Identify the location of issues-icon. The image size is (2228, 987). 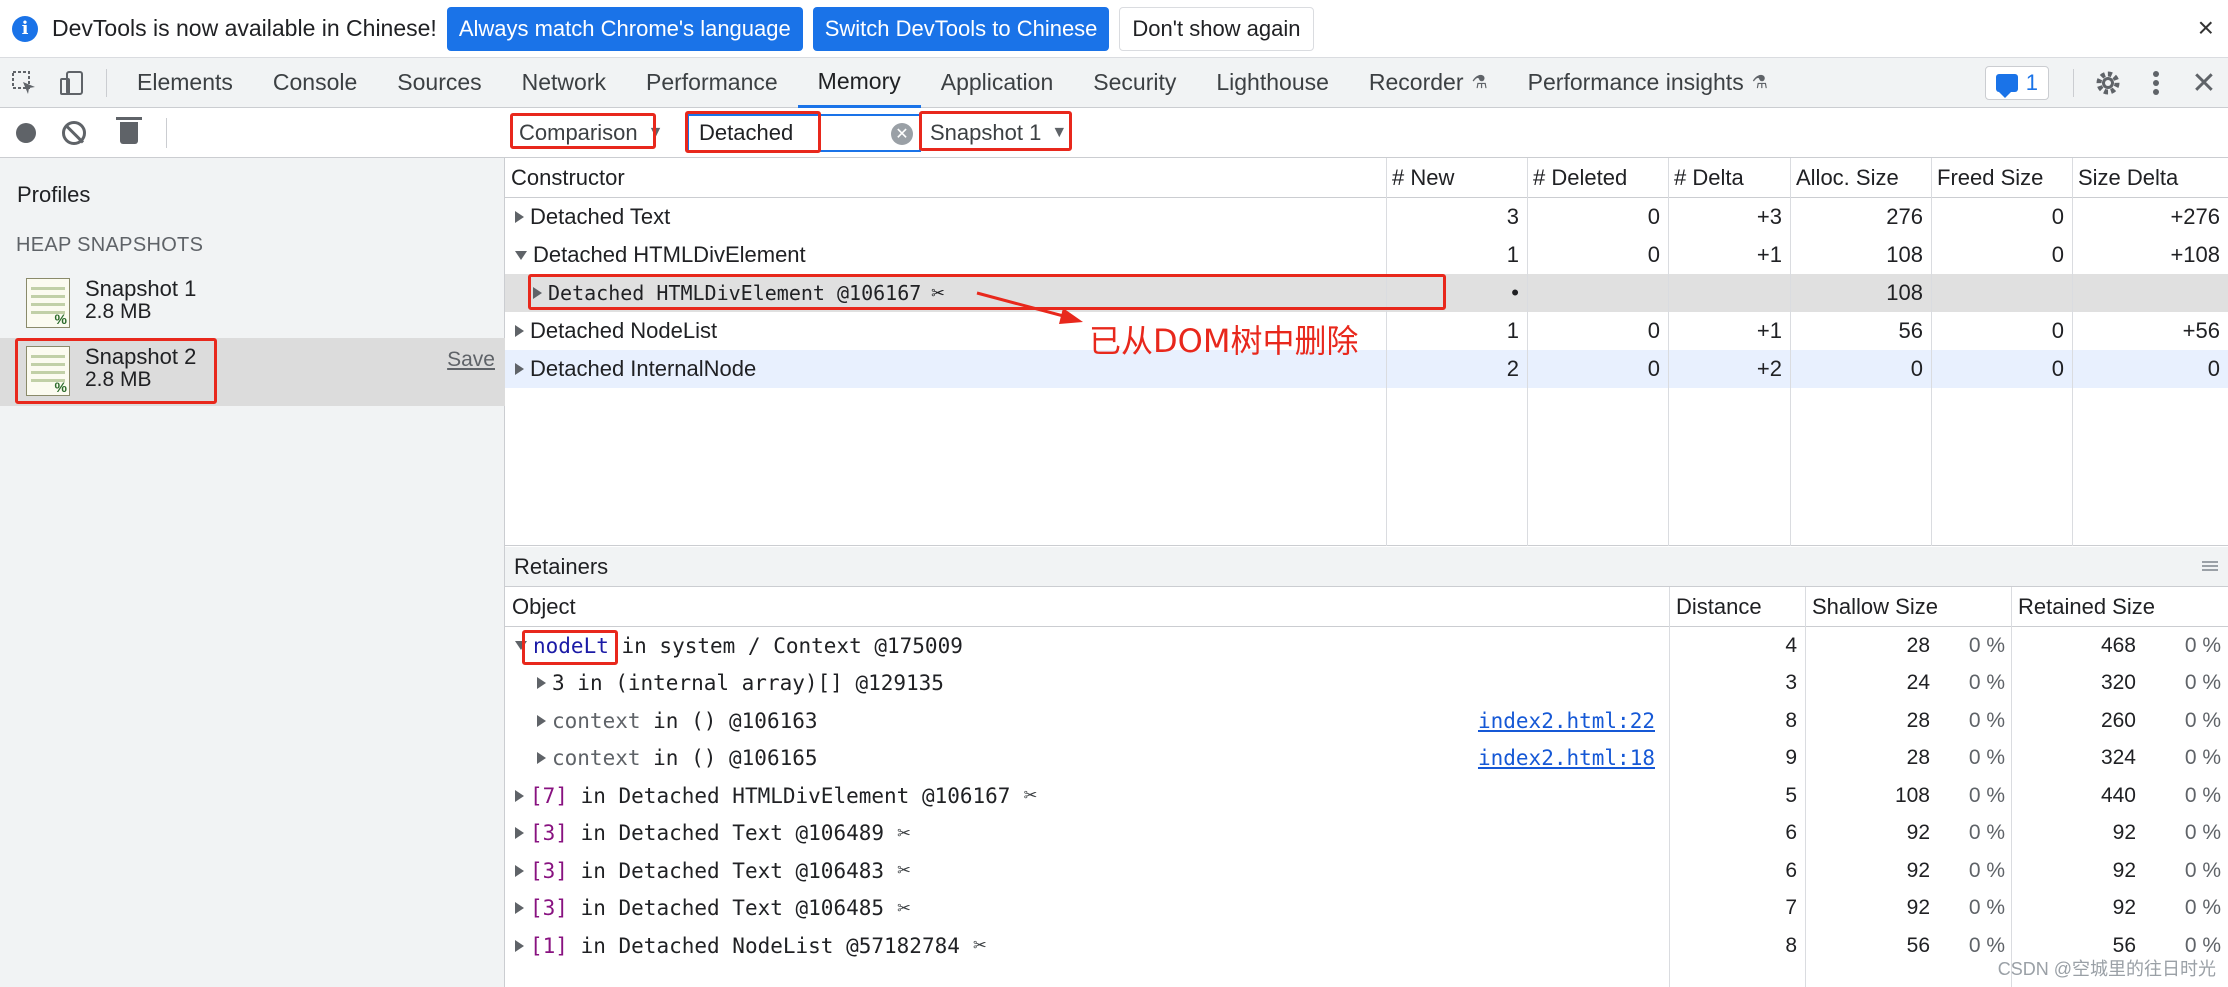
(2006, 86).